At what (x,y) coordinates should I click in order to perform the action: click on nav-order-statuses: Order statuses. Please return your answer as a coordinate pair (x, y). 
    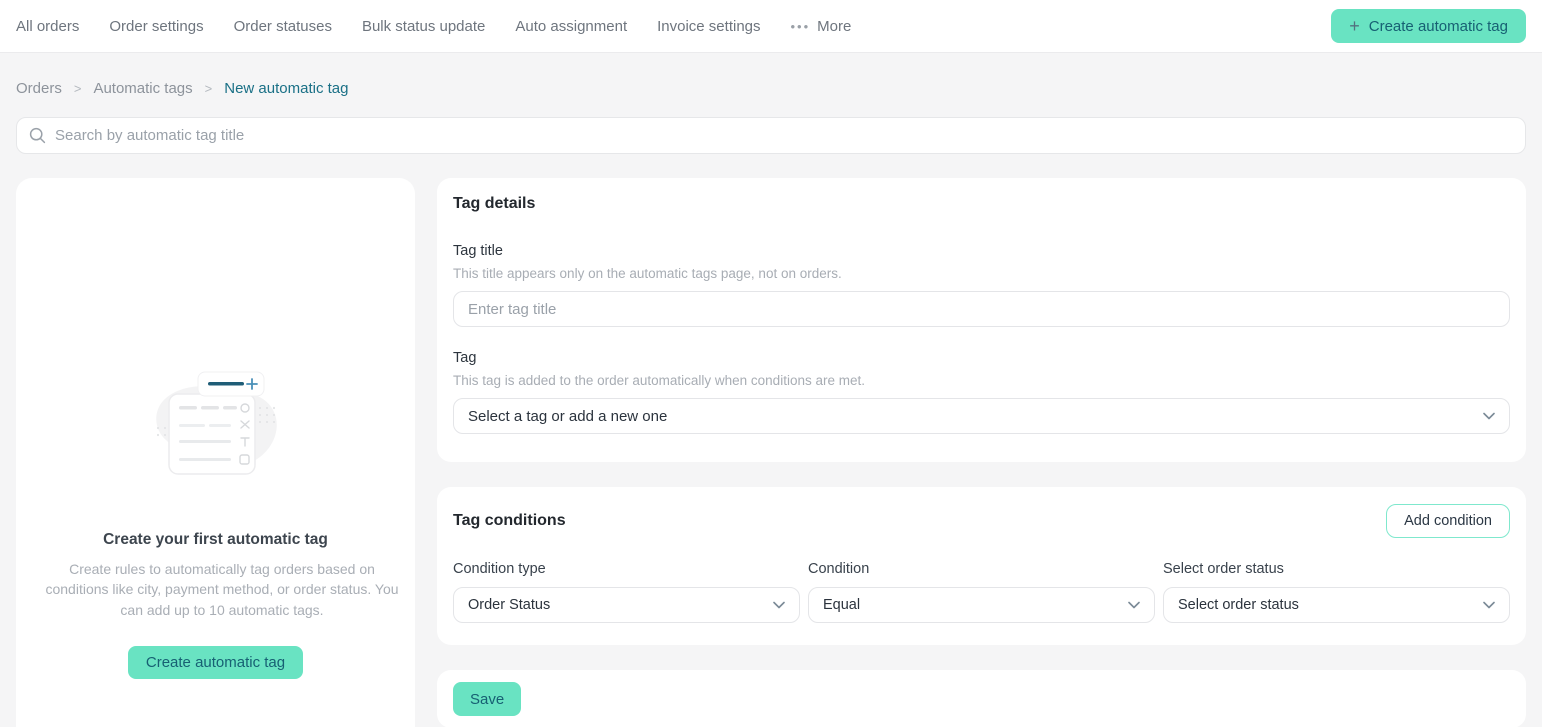
    Looking at the image, I should click on (283, 26).